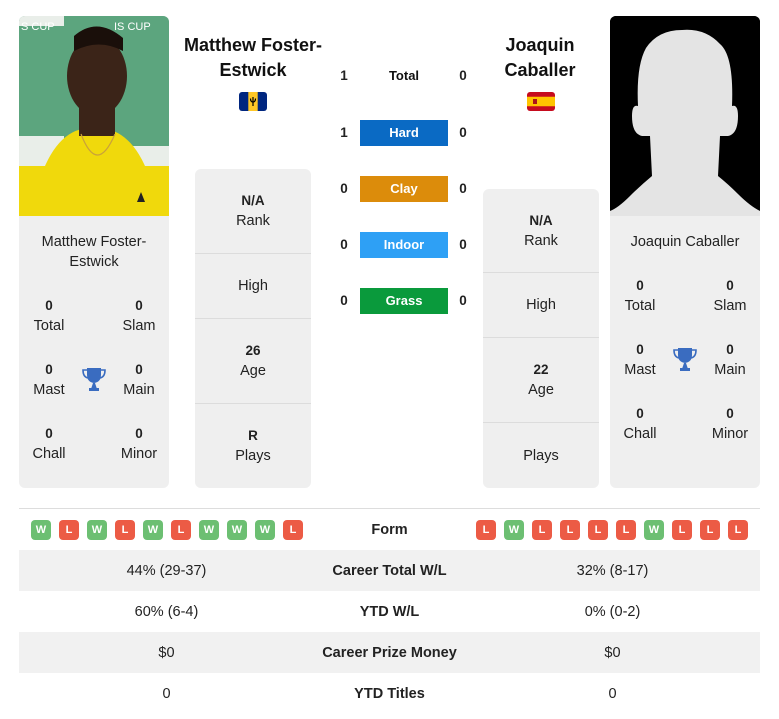 Image resolution: width=779 pixels, height=719 pixels. Describe the element at coordinates (541, 455) in the screenshot. I see `player2-plays: Plays` at that location.